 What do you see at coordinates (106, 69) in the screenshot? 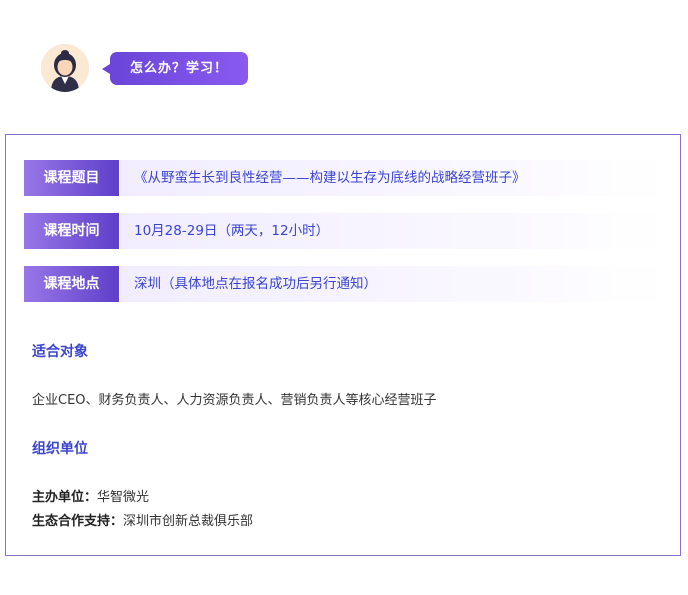
I see `bubble-tail` at bounding box center [106, 69].